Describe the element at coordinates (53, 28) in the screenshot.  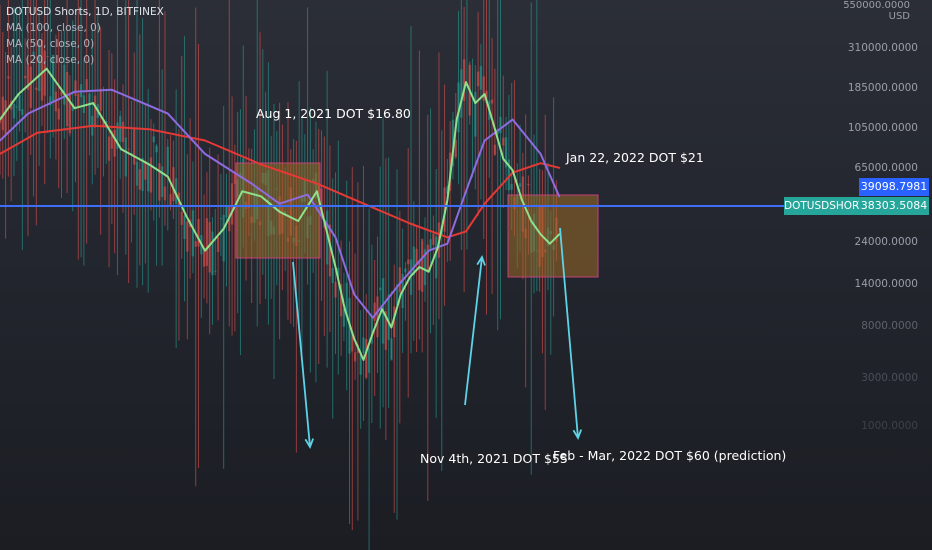
I see `legend-ma100: MA (100, close, 0)` at that location.